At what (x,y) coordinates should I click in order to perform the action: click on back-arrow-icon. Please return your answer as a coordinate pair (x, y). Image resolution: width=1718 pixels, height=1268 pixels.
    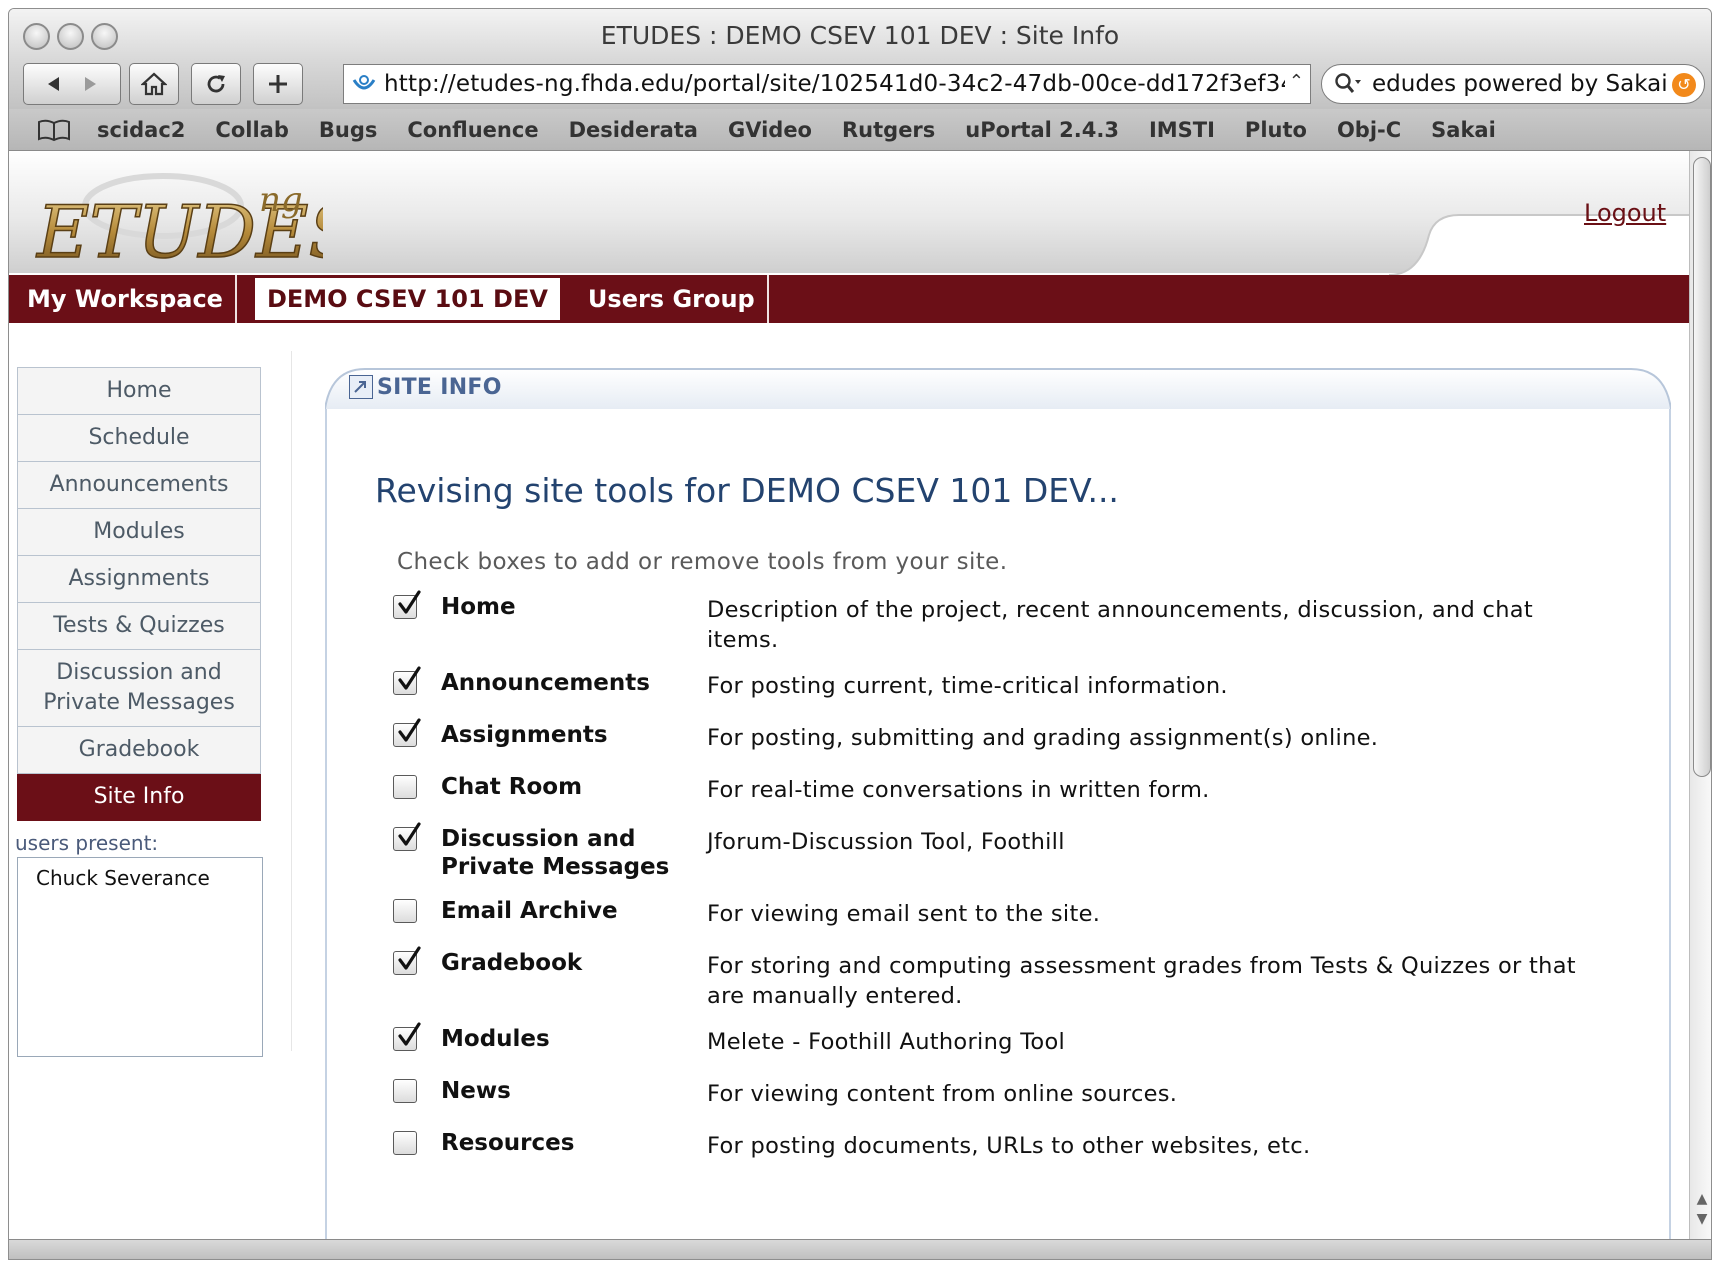
    Looking at the image, I should click on (54, 84).